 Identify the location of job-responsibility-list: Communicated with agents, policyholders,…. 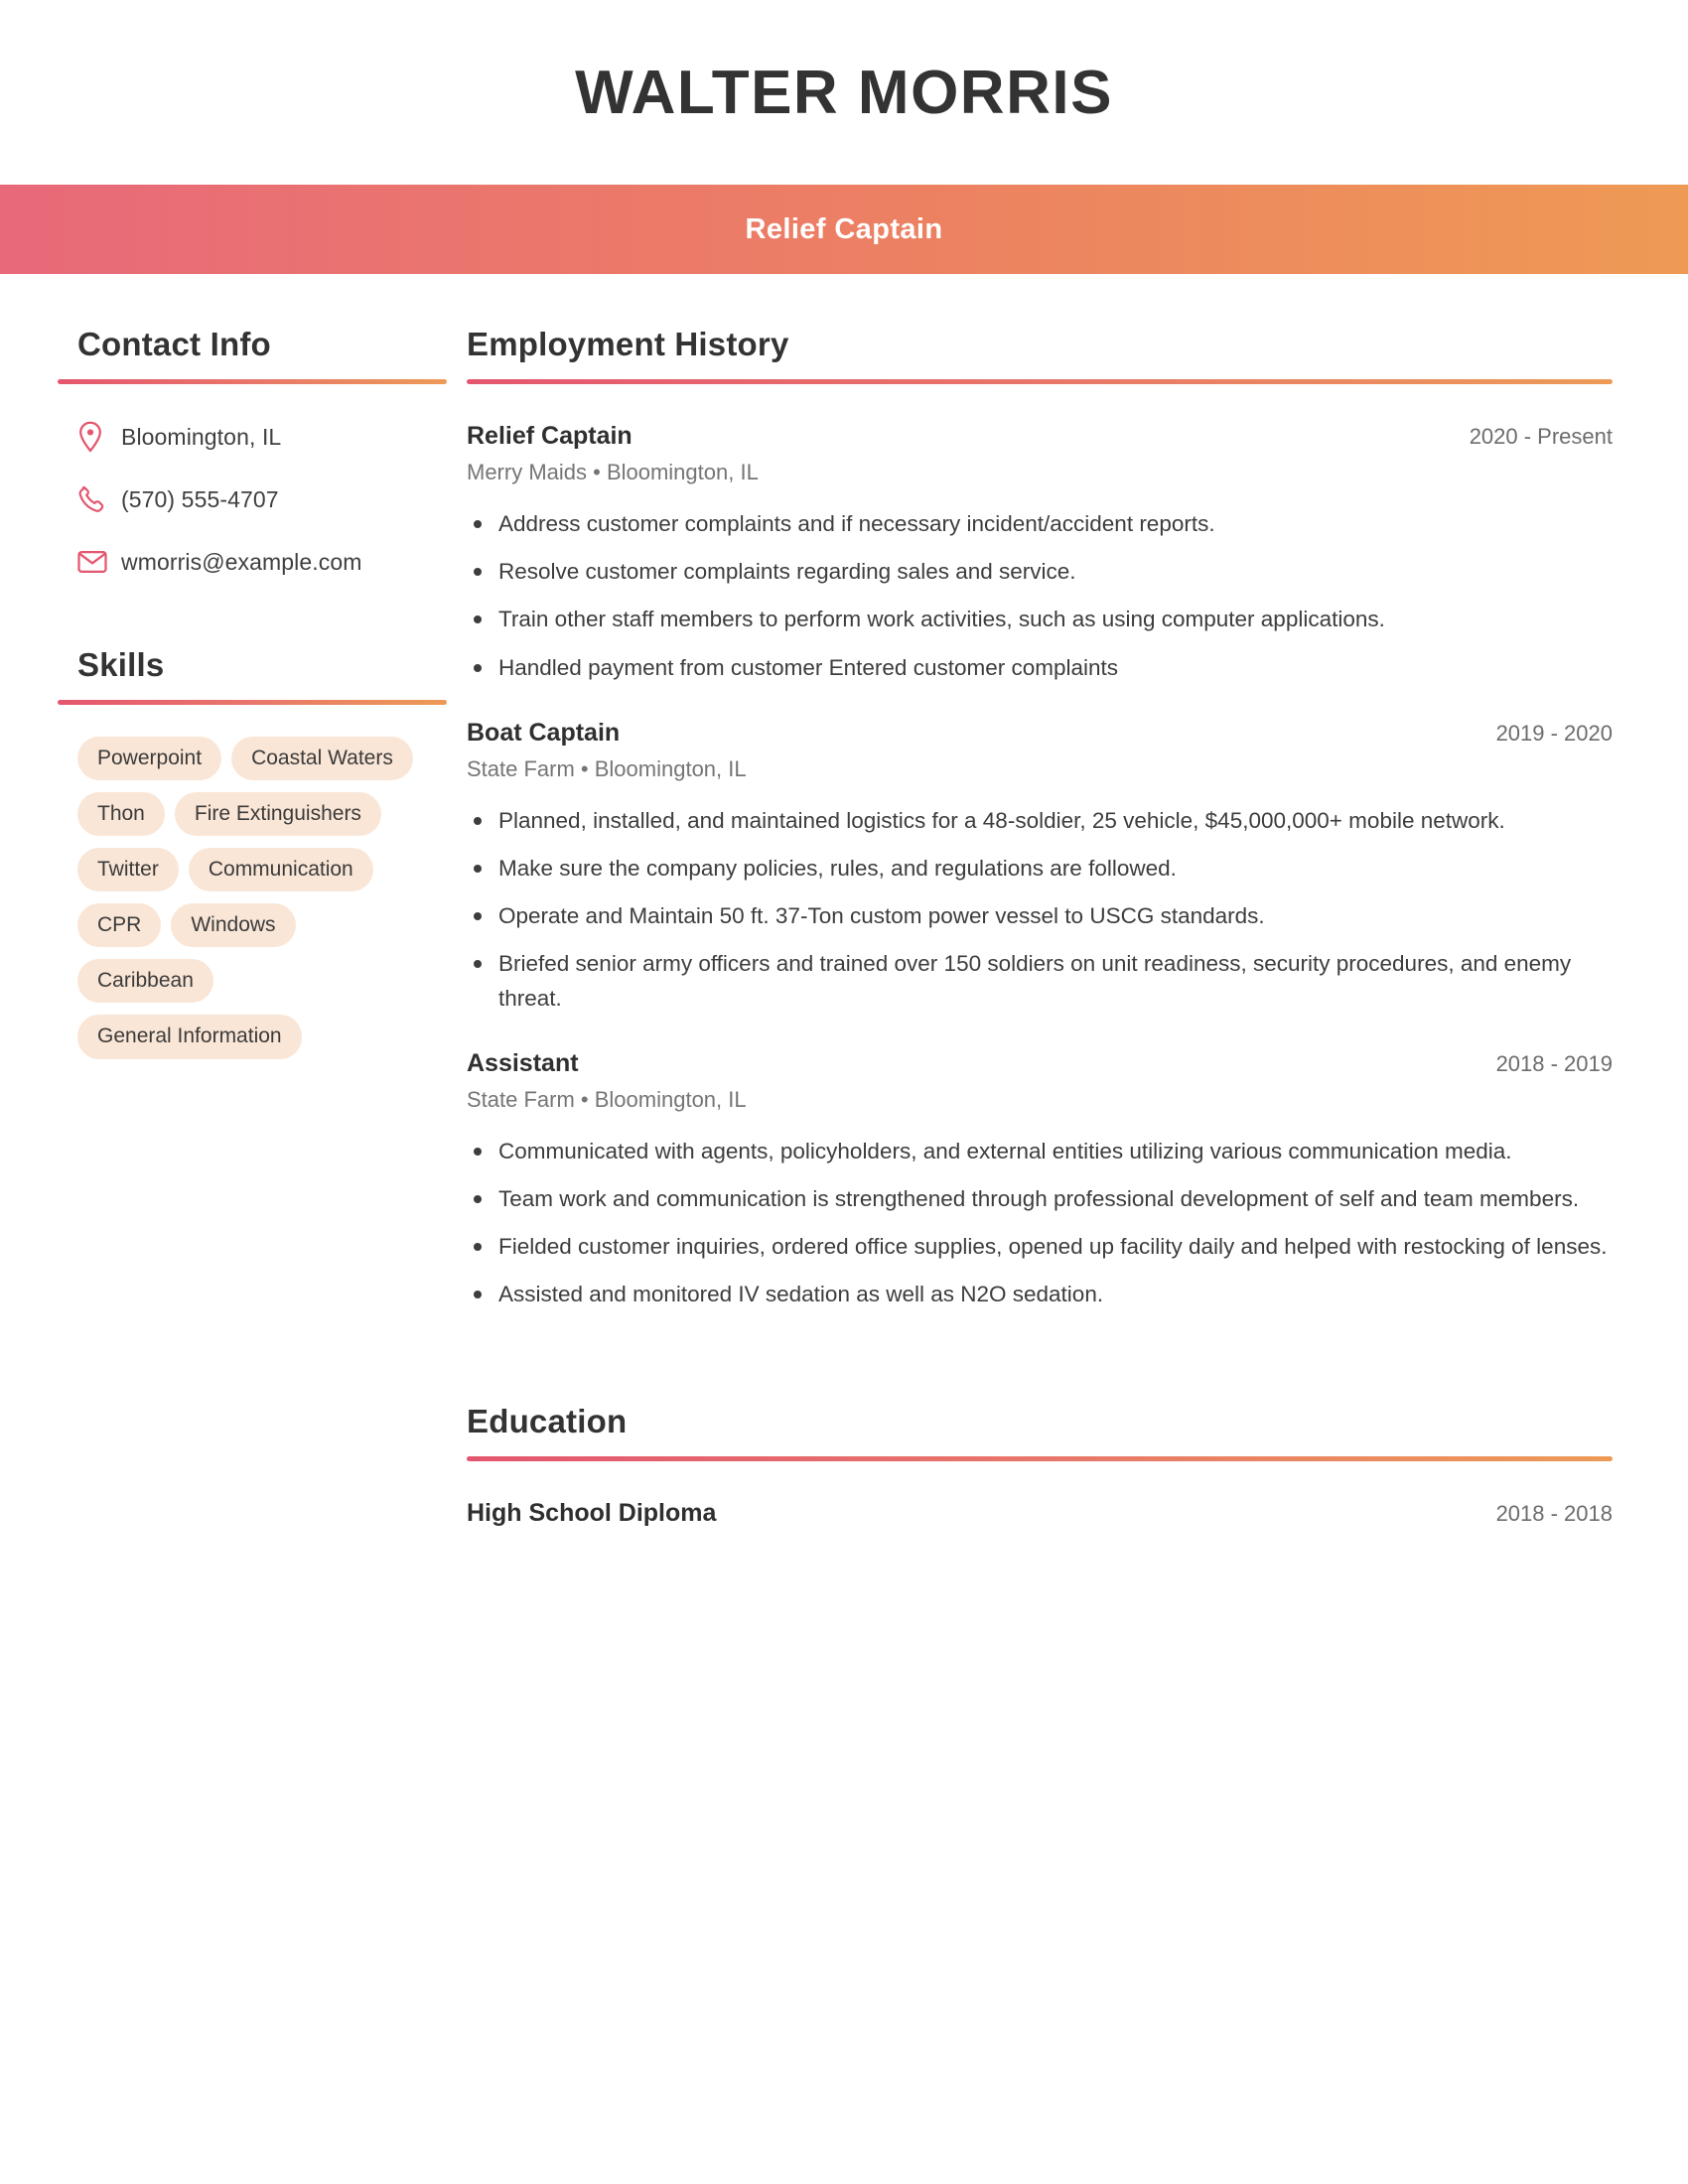
(1040, 1223).